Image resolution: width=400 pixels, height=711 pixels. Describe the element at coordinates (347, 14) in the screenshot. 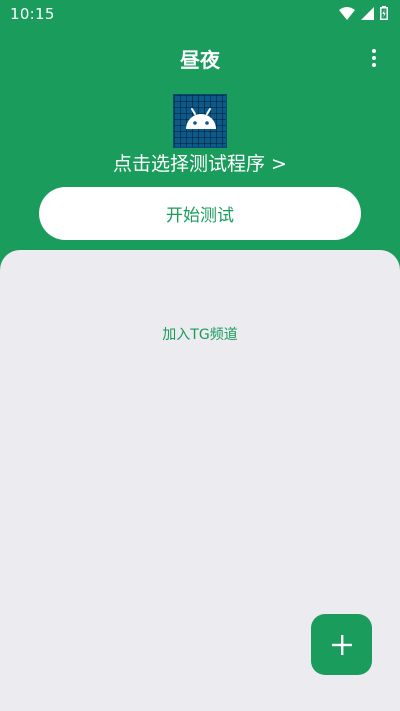

I see `wifi-icon` at that location.